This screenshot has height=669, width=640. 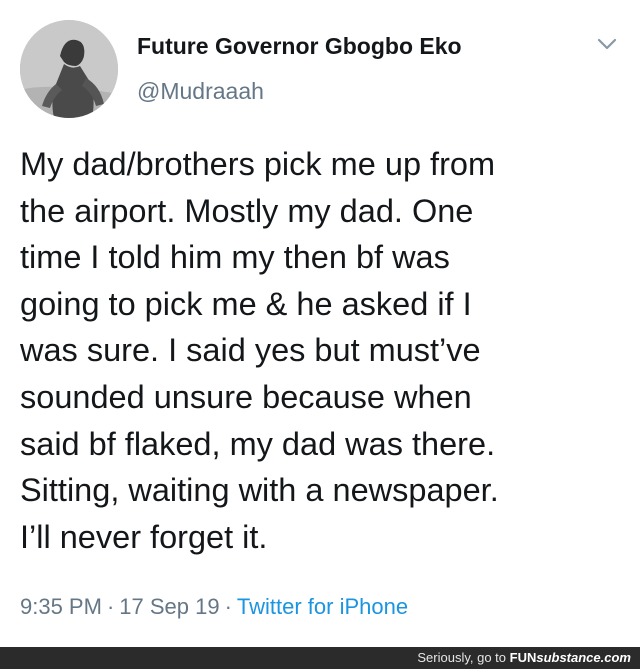 I want to click on watermark-text: Seriously, go to FUNsubstance.com, so click(x=524, y=657).